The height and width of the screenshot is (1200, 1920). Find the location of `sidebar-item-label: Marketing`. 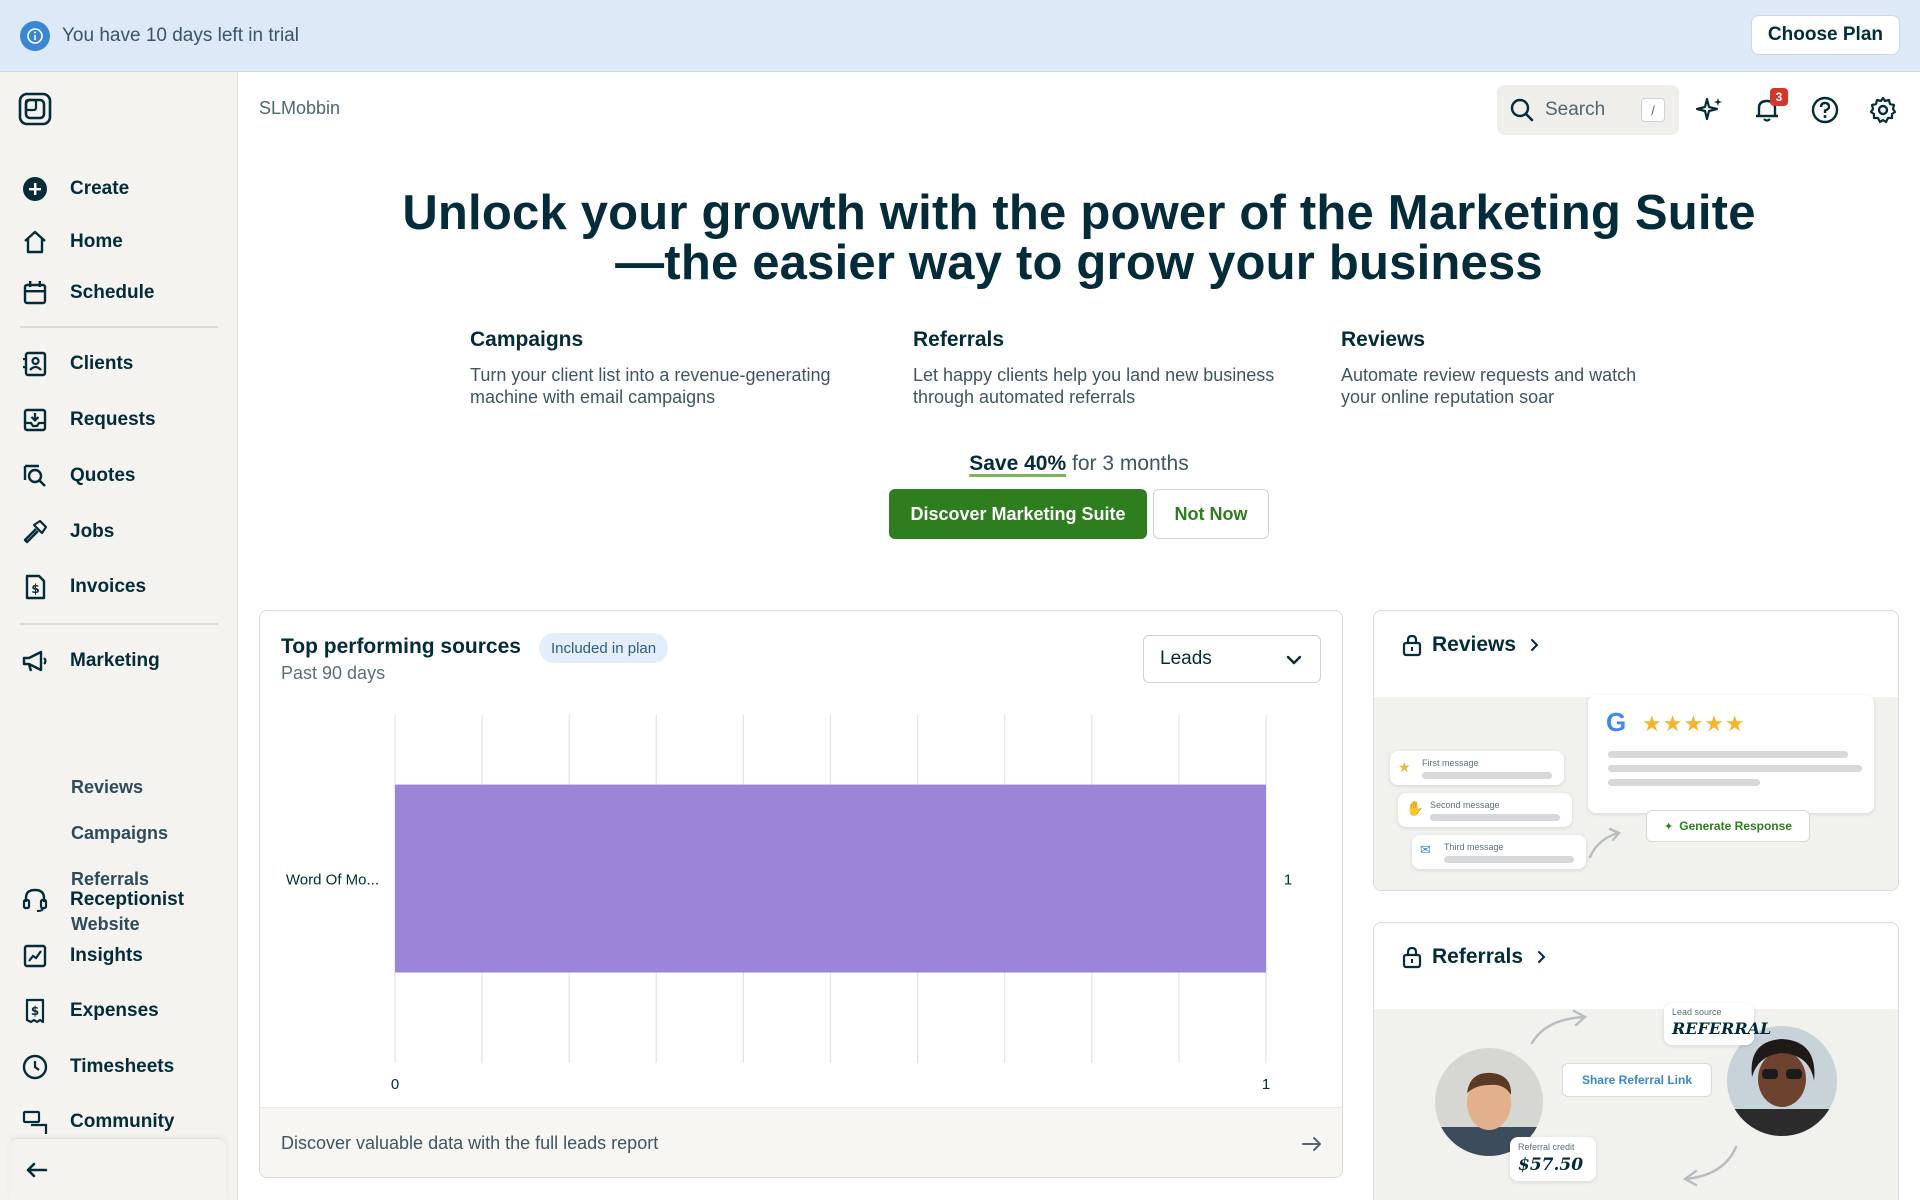

sidebar-item-label: Marketing is located at coordinates (115, 660).